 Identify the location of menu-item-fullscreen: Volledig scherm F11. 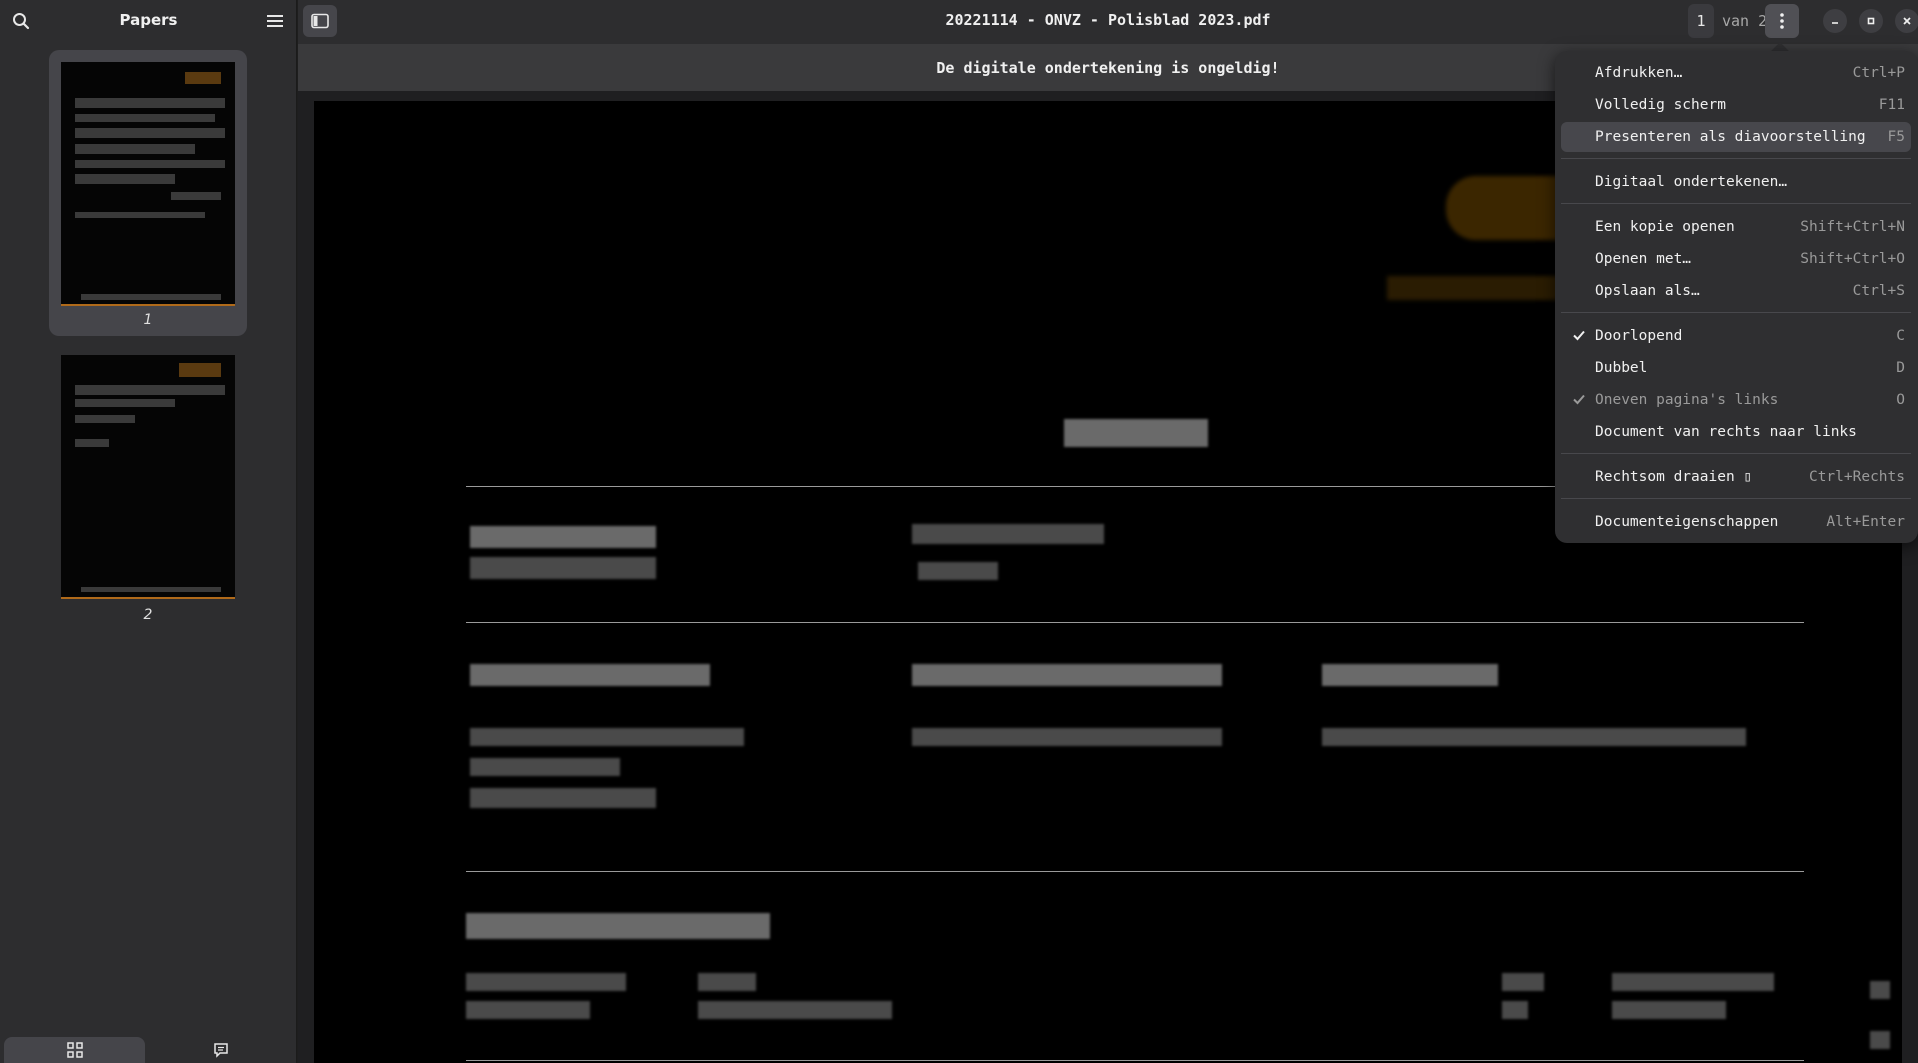
(1736, 105).